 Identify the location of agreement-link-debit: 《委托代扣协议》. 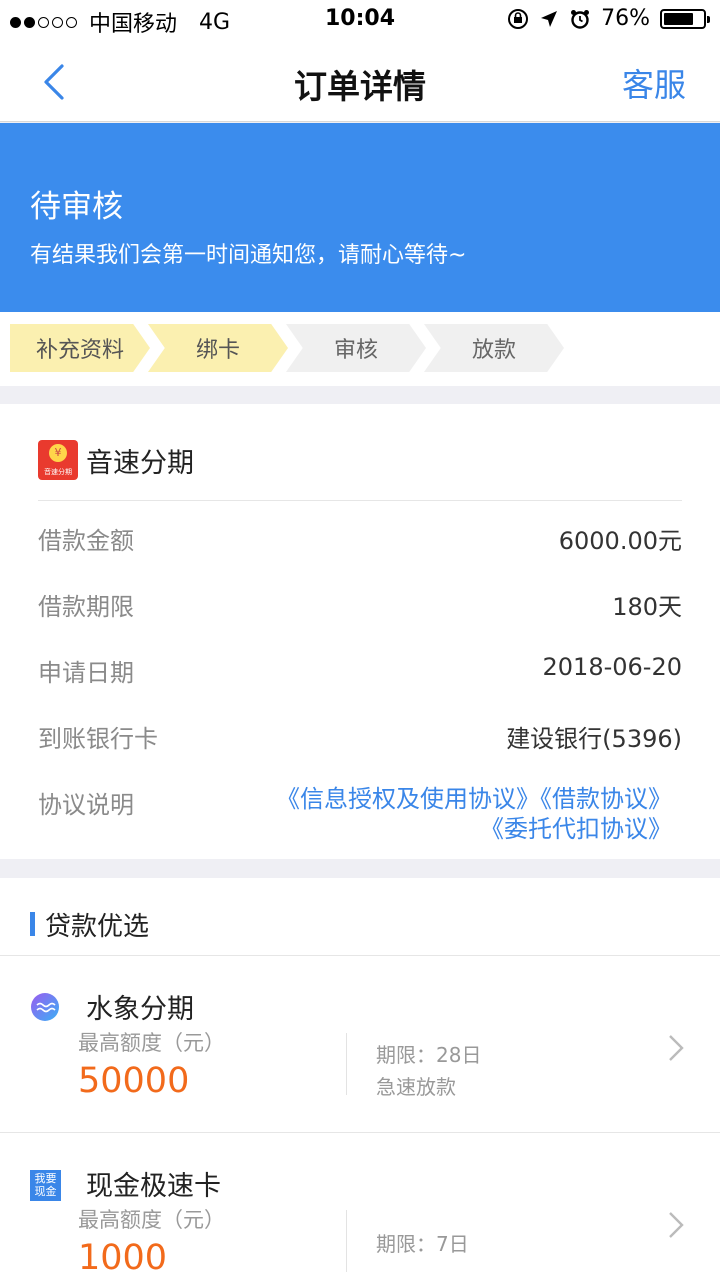
(576, 829).